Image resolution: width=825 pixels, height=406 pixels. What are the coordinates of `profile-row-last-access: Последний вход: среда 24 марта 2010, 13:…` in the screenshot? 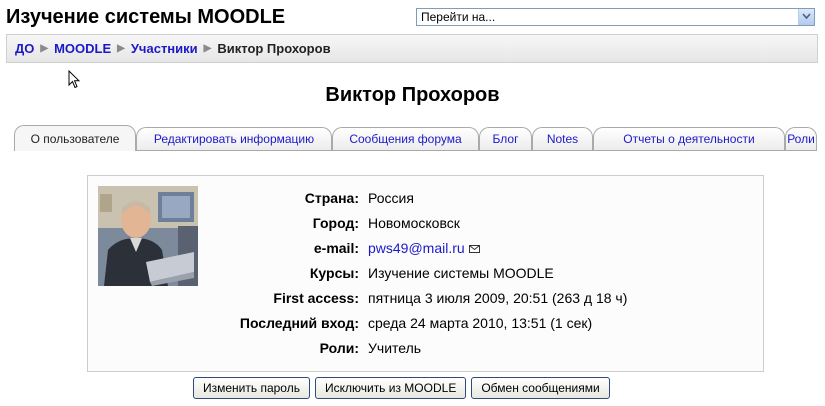 It's located at (426, 323).